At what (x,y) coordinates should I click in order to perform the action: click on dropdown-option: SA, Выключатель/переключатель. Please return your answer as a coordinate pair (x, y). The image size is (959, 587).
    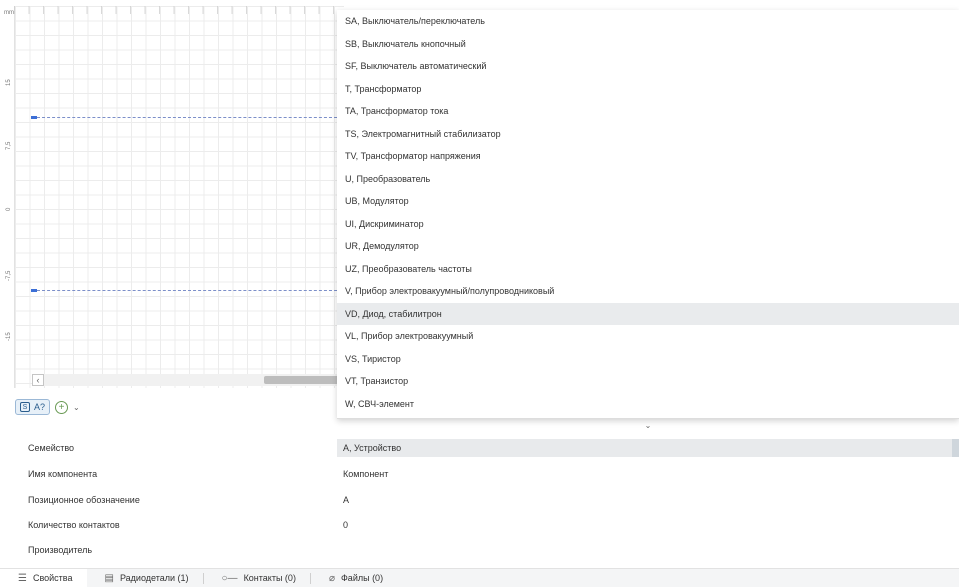
    Looking at the image, I should click on (648, 21).